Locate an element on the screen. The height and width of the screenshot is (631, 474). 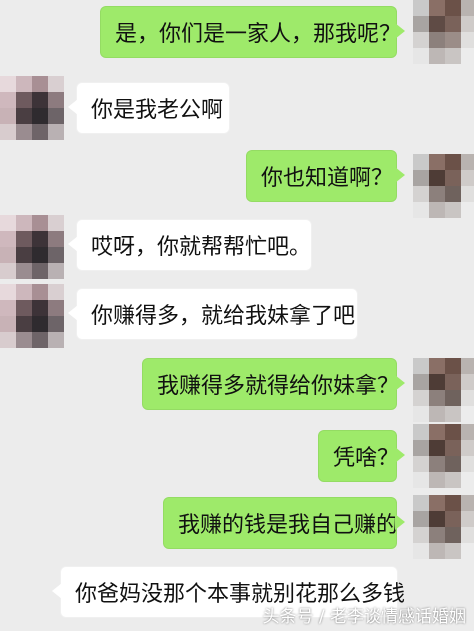
message-bubble-outgoing: 凭啥？ is located at coordinates (361, 456).